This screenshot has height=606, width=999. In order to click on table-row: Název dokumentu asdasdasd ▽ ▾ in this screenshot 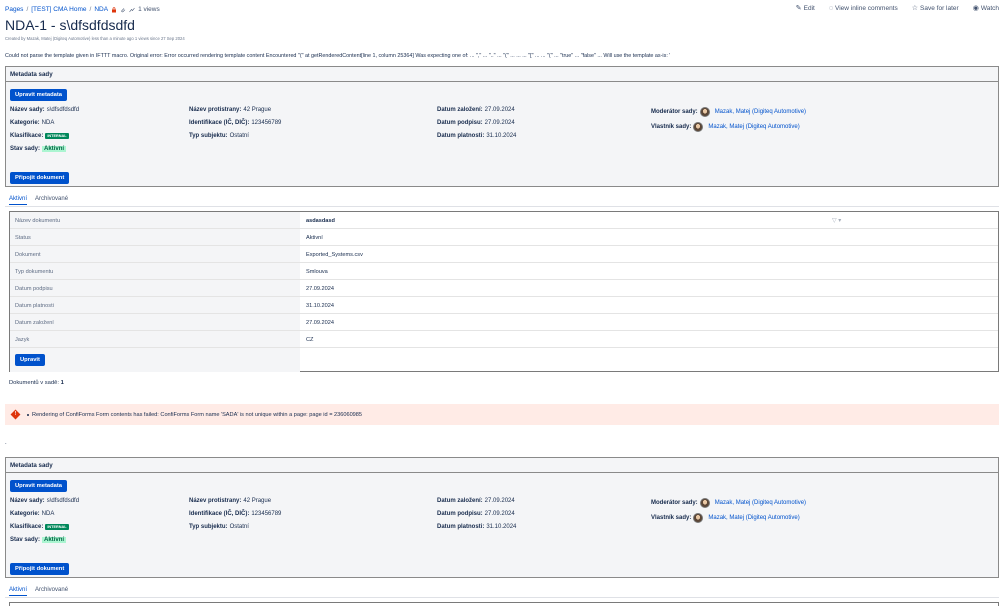, I will do `click(504, 220)`.